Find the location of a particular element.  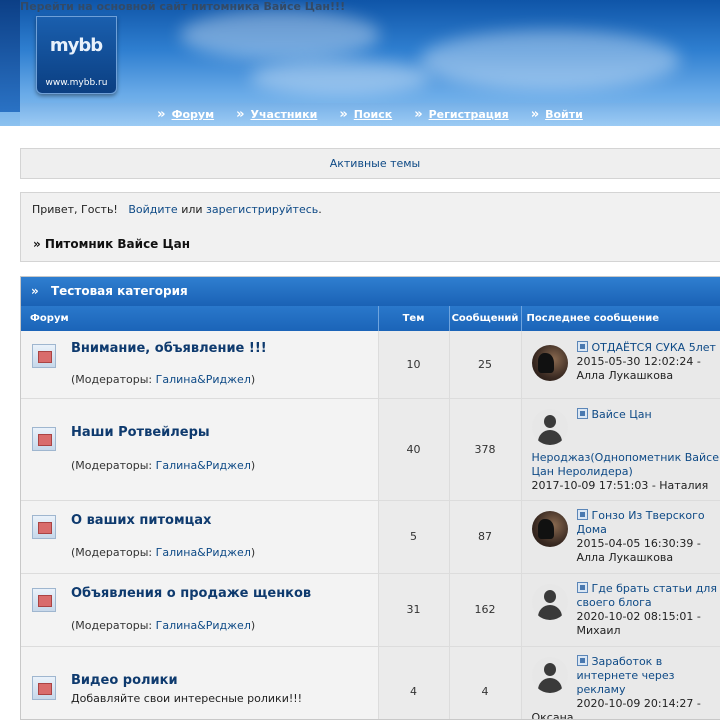

last-topic-head: Вайсе Цан is located at coordinates (614, 414).